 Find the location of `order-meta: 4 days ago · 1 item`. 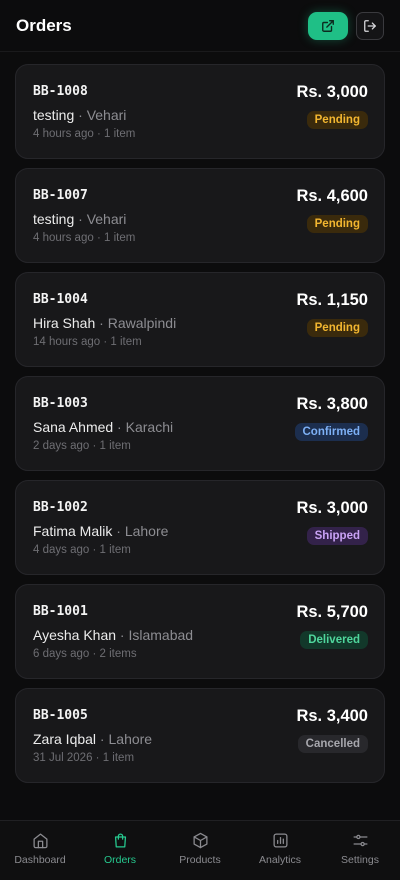

order-meta: 4 days ago · 1 item is located at coordinates (82, 550).